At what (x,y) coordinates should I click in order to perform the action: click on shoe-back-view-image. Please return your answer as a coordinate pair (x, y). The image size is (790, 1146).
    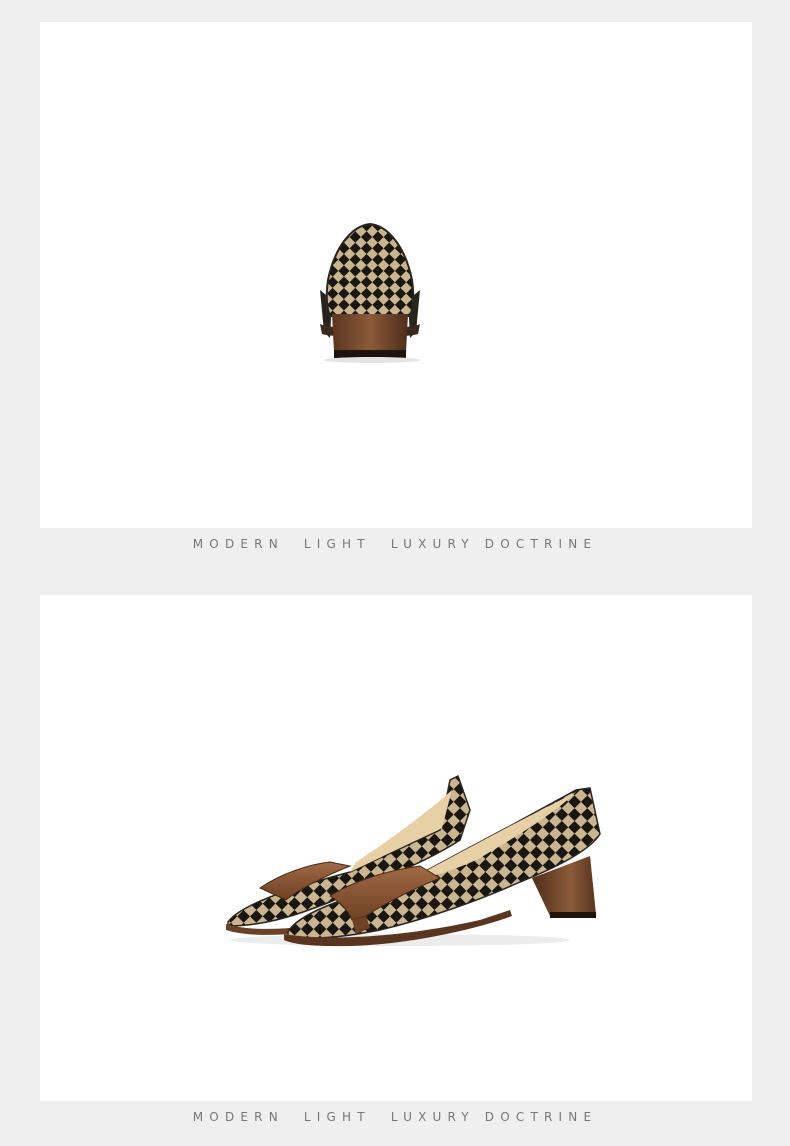
    Looking at the image, I should click on (370, 293).